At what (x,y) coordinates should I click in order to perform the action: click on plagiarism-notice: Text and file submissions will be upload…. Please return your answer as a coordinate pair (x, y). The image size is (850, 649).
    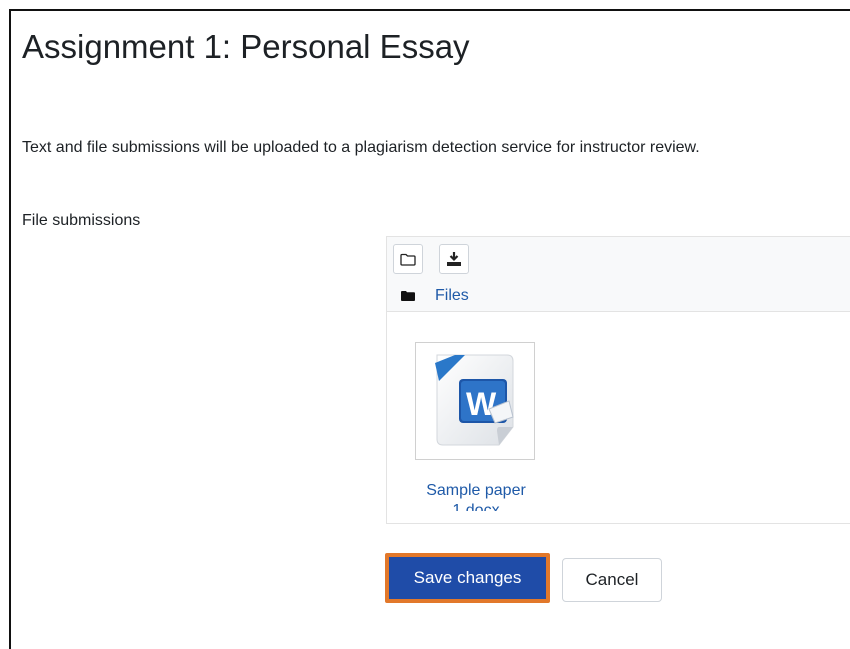
    Looking at the image, I should click on (361, 147).